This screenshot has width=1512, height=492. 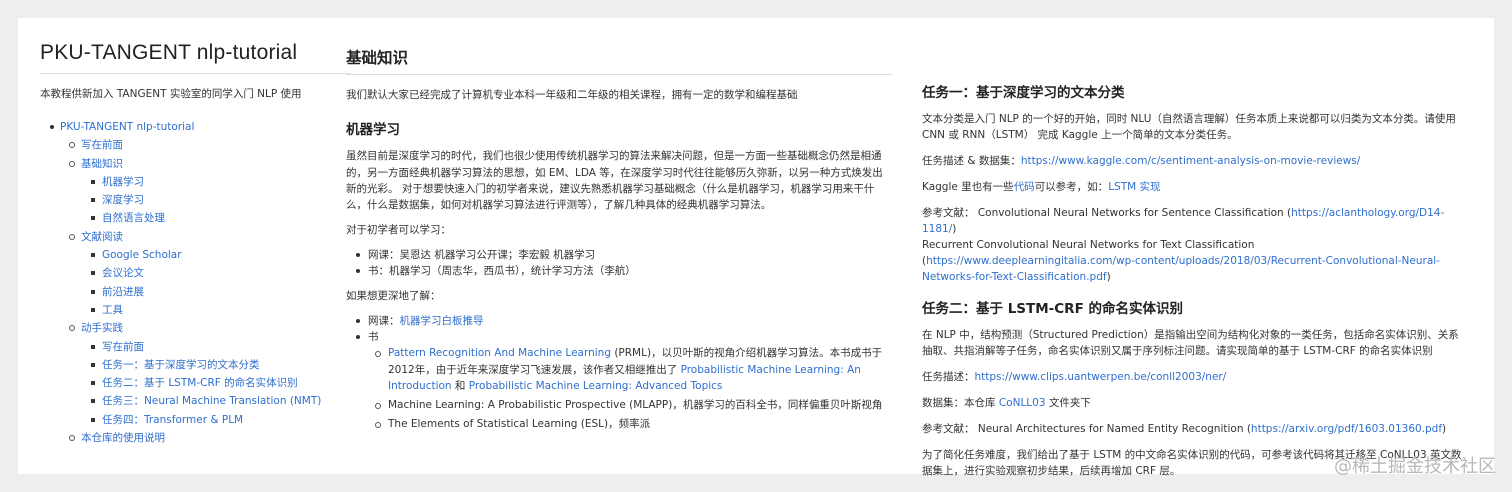 What do you see at coordinates (1134, 187) in the screenshot?
I see `link-lstm-impl: LSTM 实现` at bounding box center [1134, 187].